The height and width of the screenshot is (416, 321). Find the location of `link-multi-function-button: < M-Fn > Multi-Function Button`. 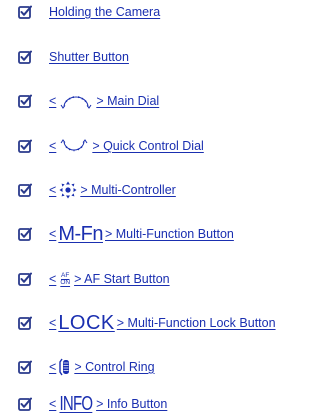

link-multi-function-button: < M-Fn > Multi-Function Button is located at coordinates (141, 234).